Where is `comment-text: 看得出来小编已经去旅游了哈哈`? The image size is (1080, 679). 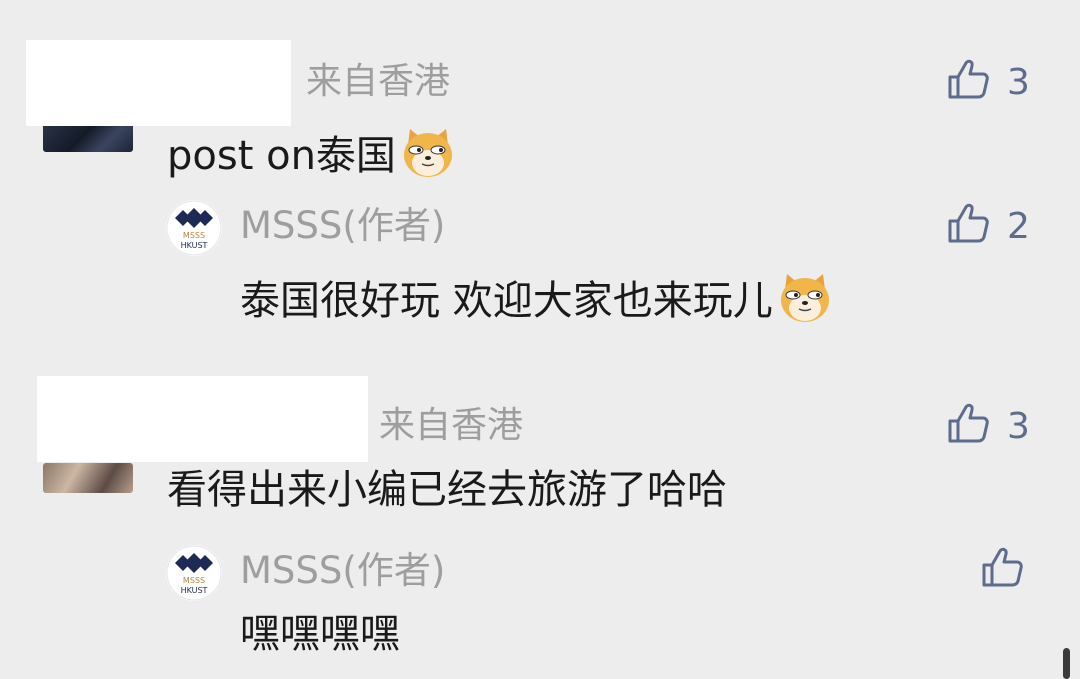 comment-text: 看得出来小编已经去旅游了哈哈 is located at coordinates (447, 490).